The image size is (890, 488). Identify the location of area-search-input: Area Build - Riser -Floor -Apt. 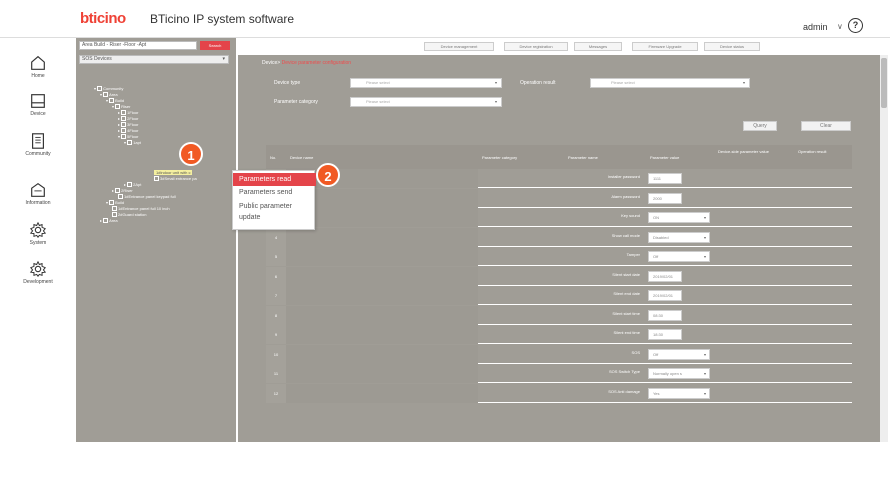
(138, 45).